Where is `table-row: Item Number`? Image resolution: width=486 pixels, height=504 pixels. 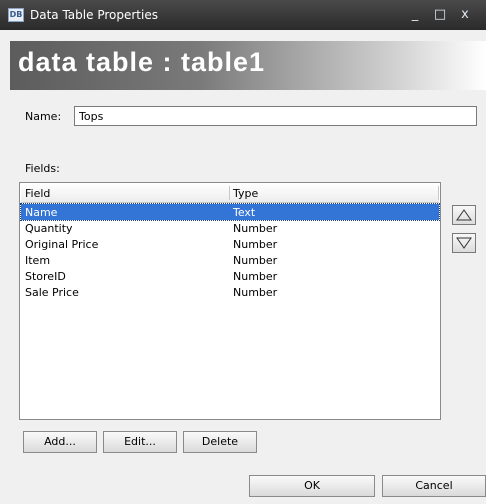
table-row: Item Number is located at coordinates (230, 260).